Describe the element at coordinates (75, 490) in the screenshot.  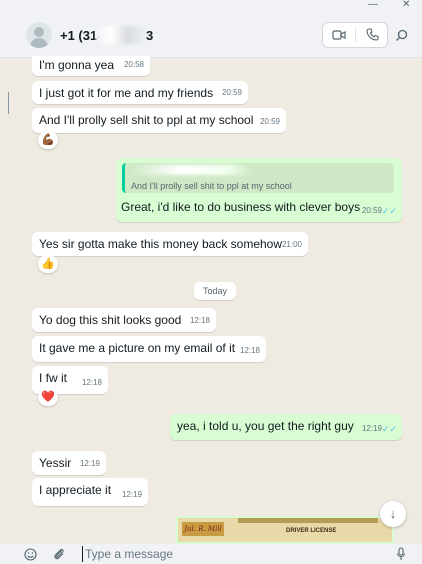
I see `message-text: I appreciate it` at that location.